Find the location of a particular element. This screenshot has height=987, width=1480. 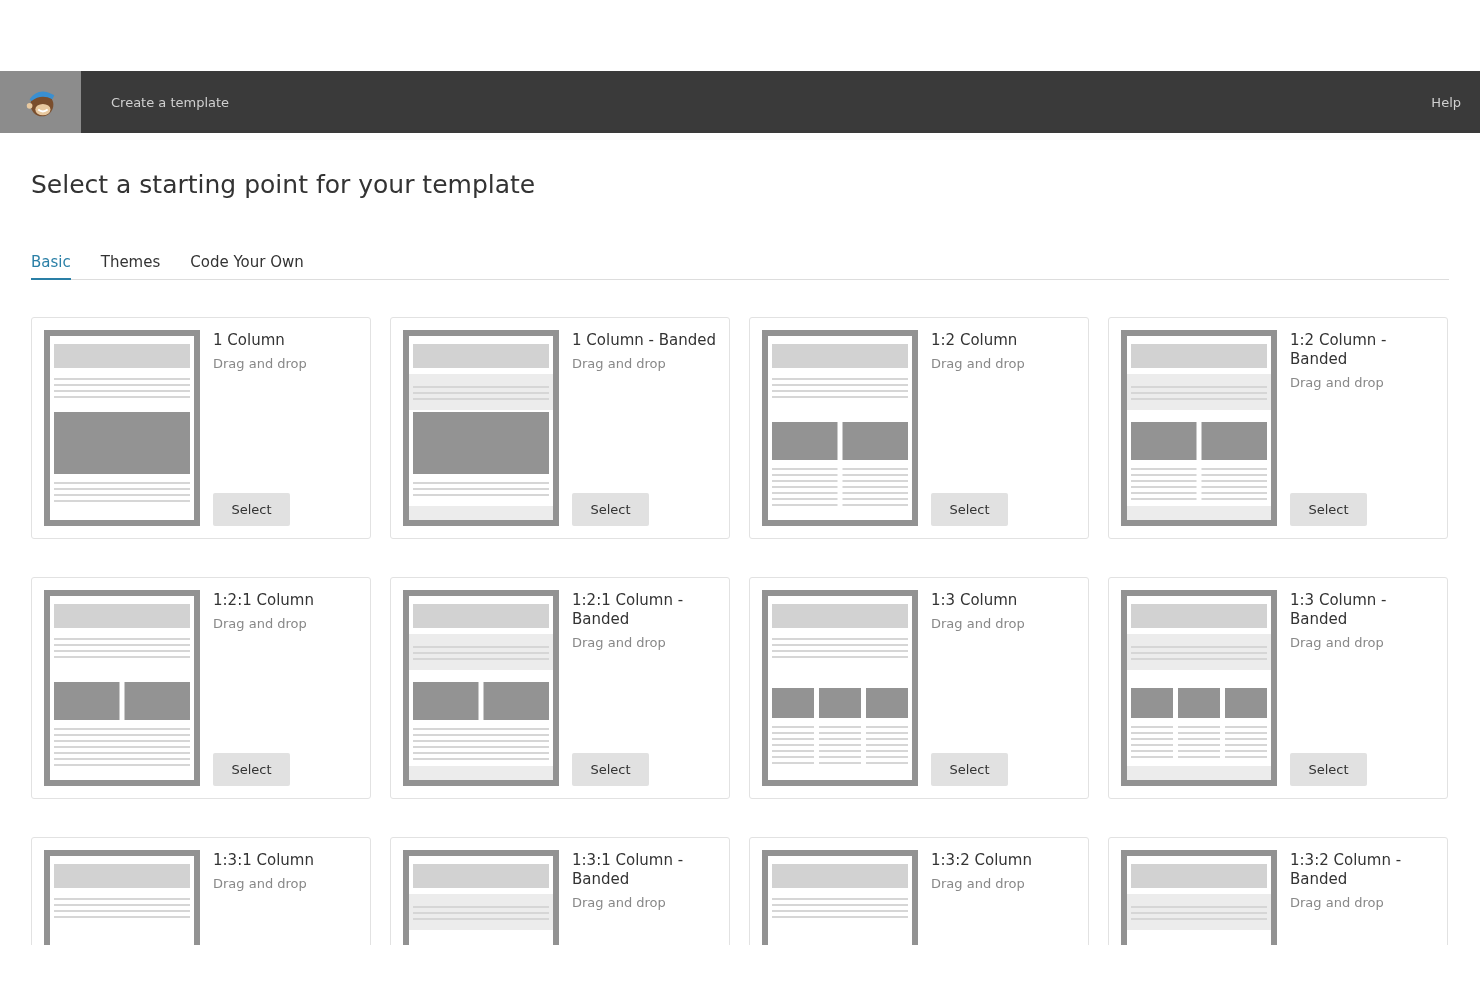

template-name: 1:2 Column - Banded is located at coordinates (1339, 350).